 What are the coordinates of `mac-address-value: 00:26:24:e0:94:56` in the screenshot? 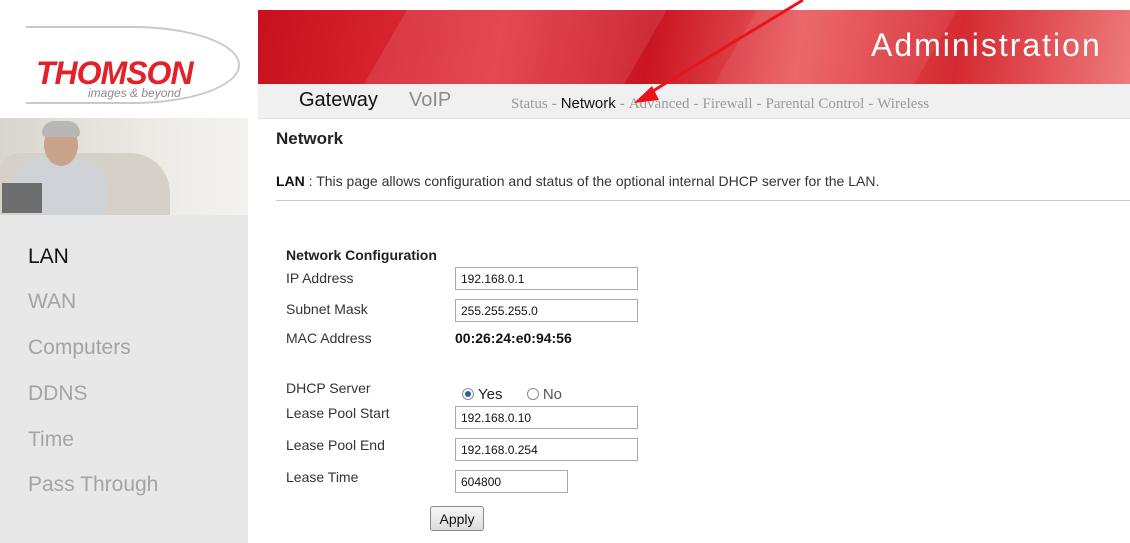 It's located at (513, 338).